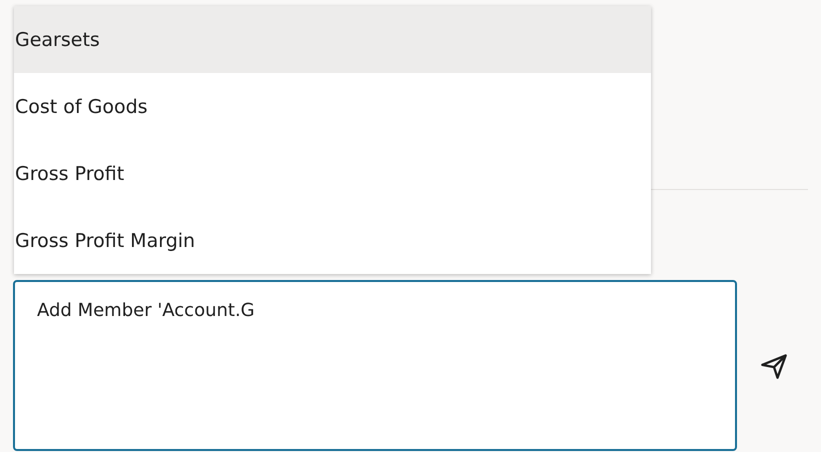  What do you see at coordinates (332, 39) in the screenshot?
I see `menu-item: Gearsets` at bounding box center [332, 39].